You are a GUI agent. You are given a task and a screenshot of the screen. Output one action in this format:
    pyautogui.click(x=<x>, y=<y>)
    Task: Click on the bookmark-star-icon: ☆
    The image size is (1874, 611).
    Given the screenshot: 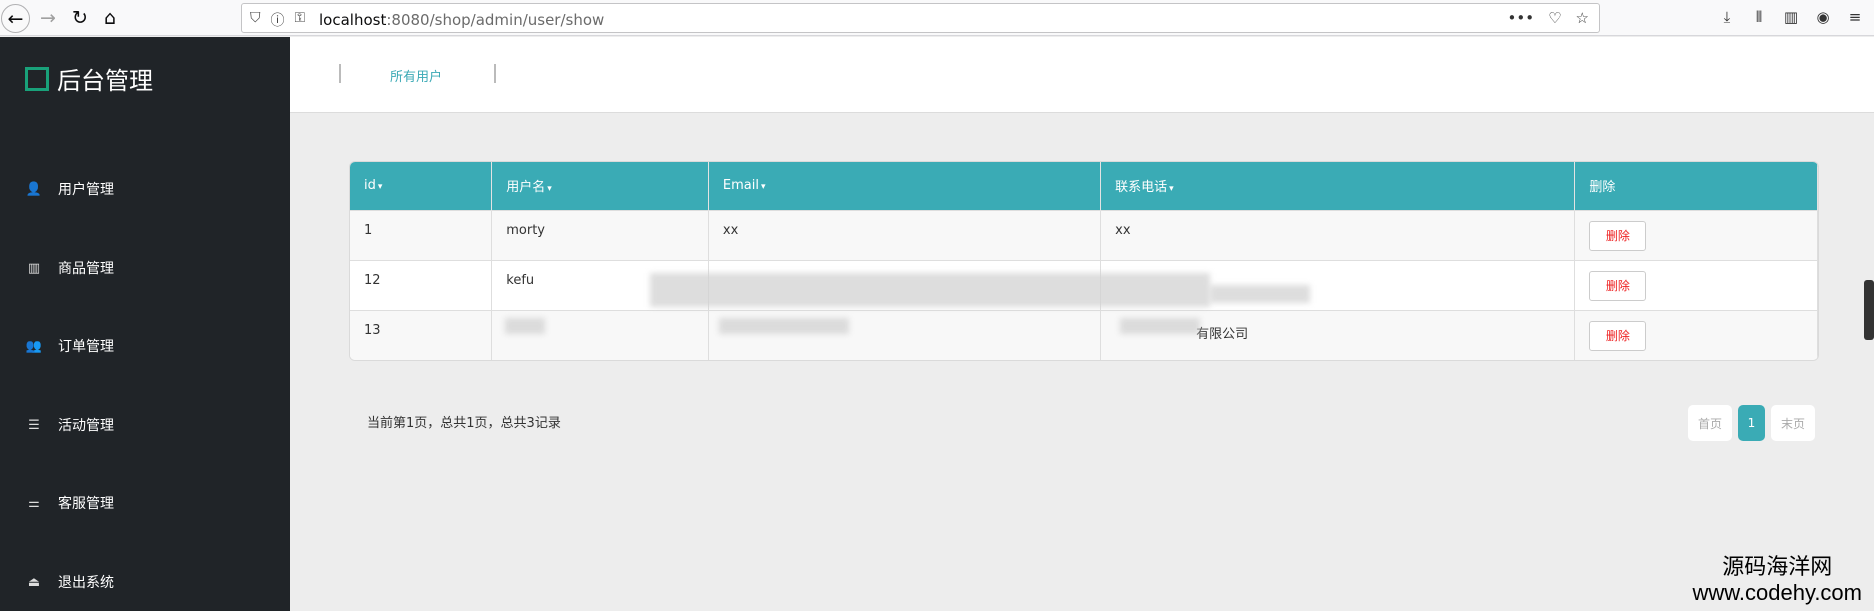 What is the action you would take?
    pyautogui.click(x=1582, y=18)
    